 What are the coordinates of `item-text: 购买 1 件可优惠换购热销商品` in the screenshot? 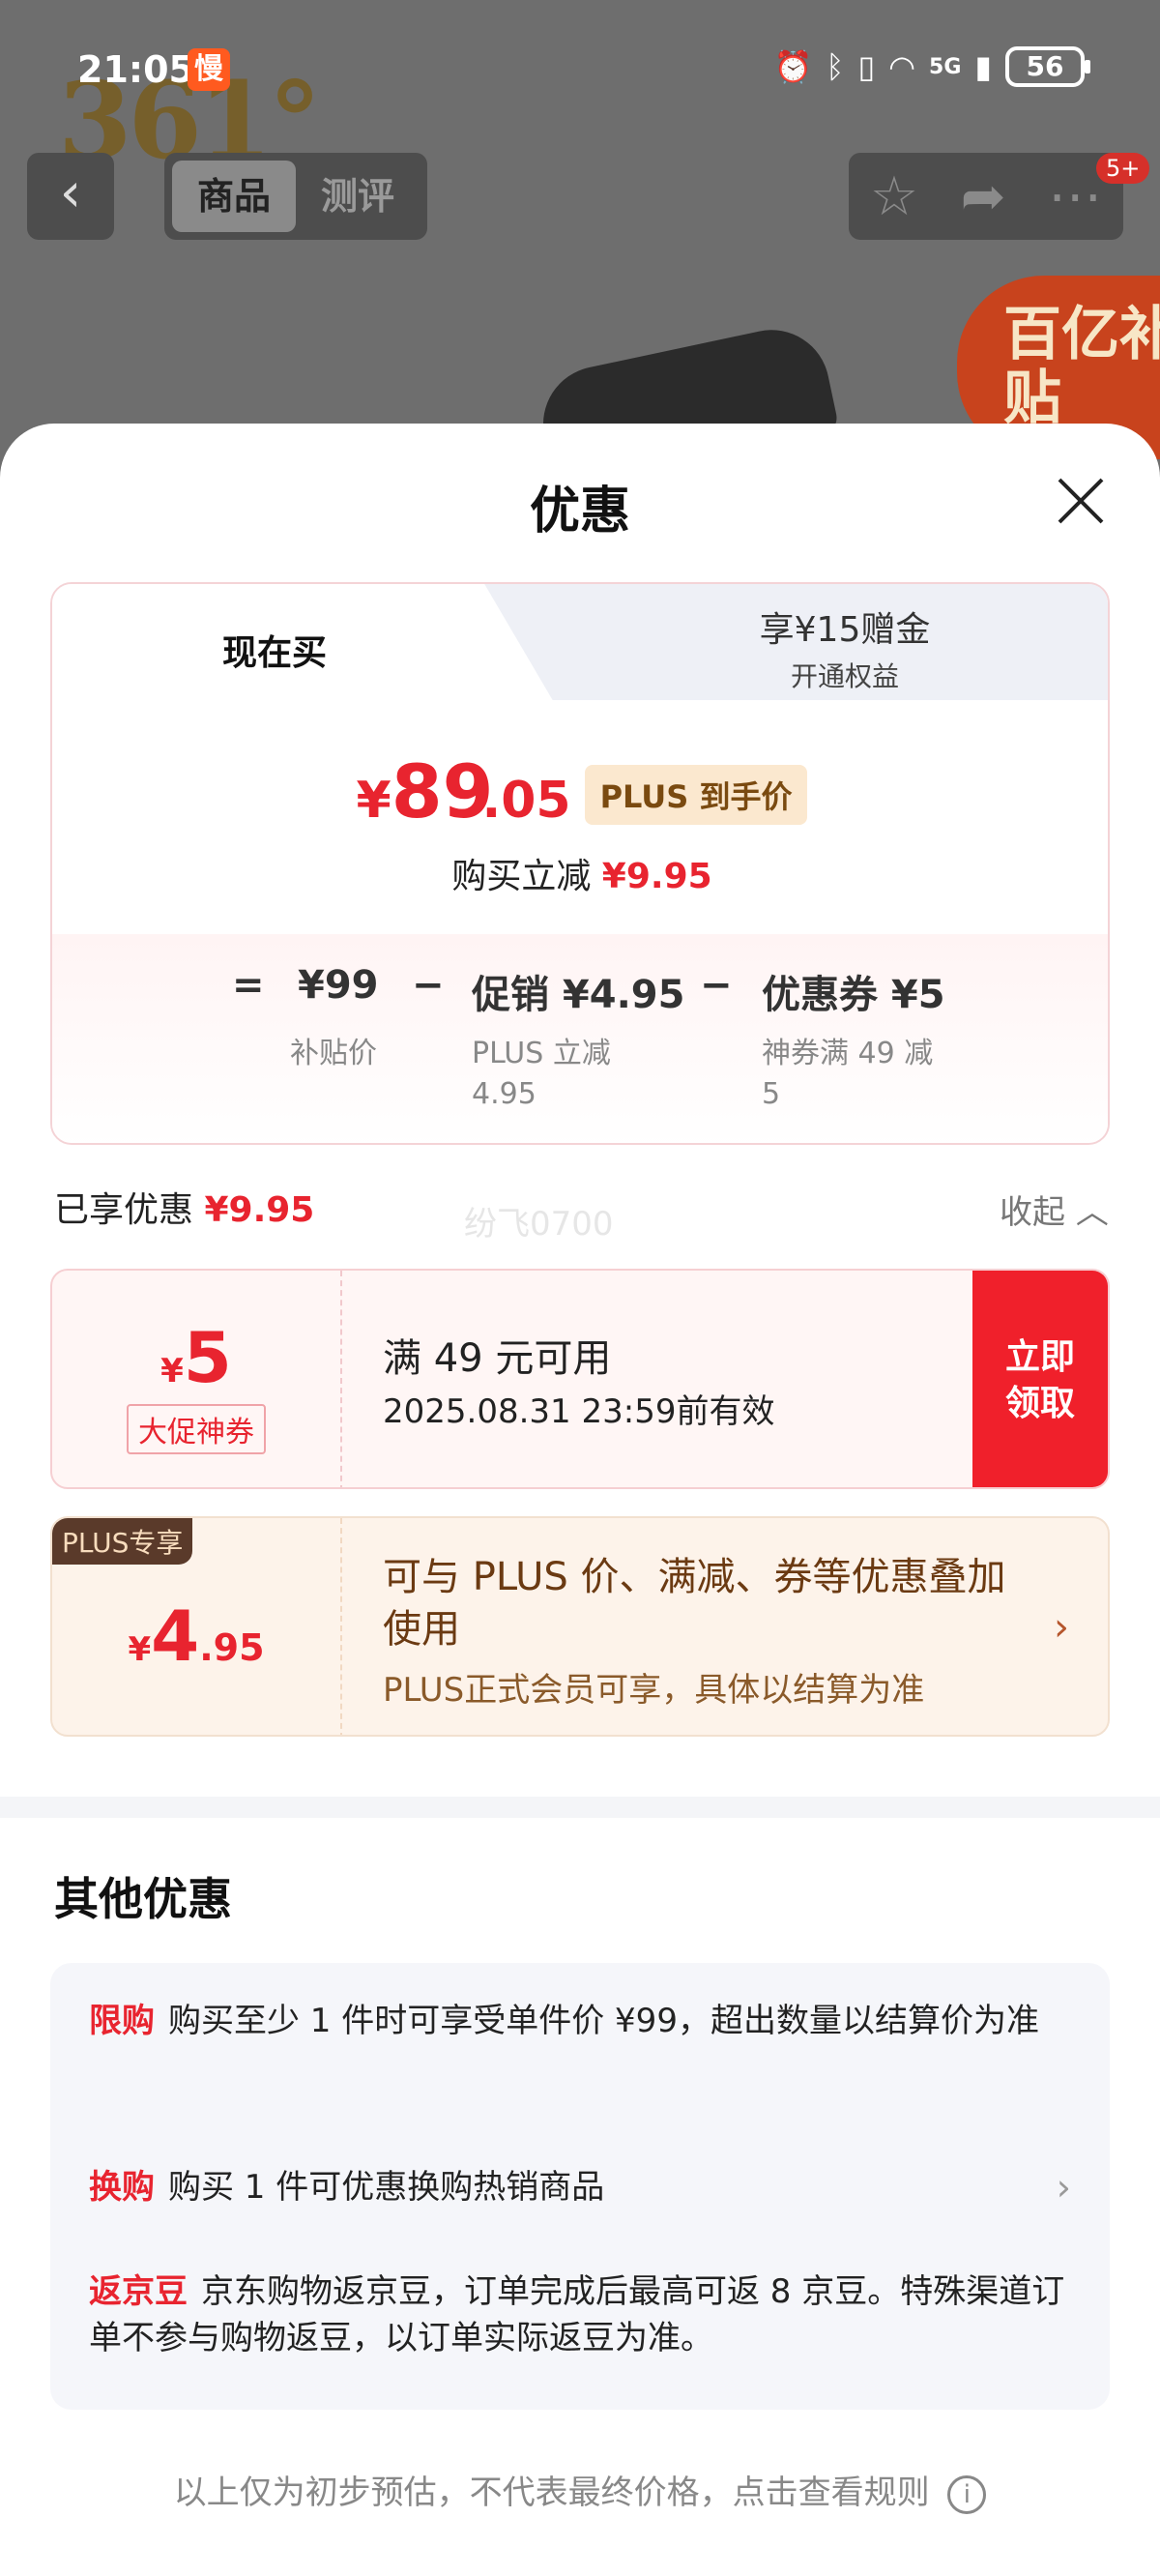 It's located at (386, 2187).